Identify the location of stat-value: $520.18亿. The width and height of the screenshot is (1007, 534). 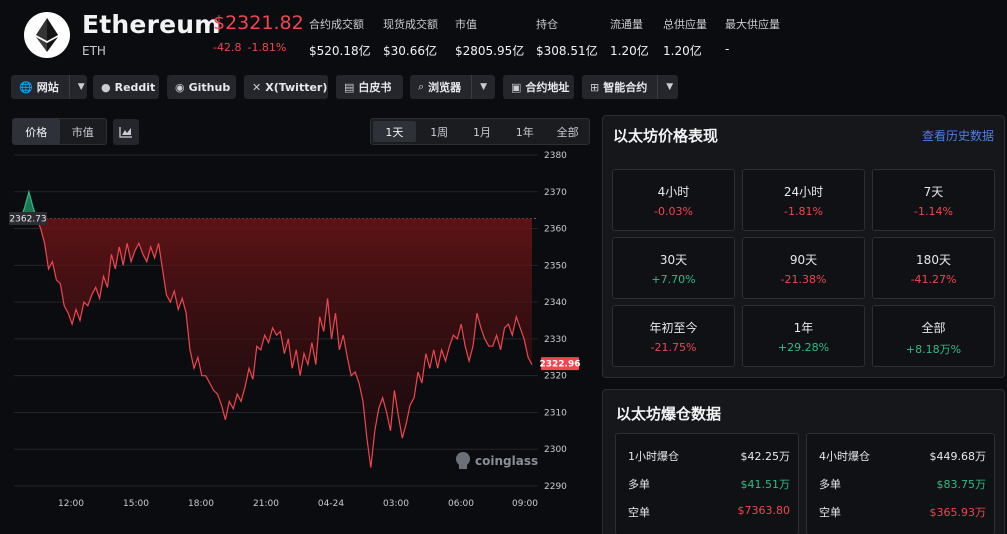
(340, 51).